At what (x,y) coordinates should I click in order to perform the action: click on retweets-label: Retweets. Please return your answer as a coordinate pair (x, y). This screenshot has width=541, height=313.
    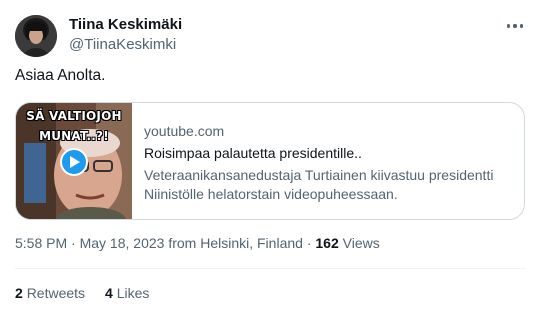
    Looking at the image, I should click on (56, 293).